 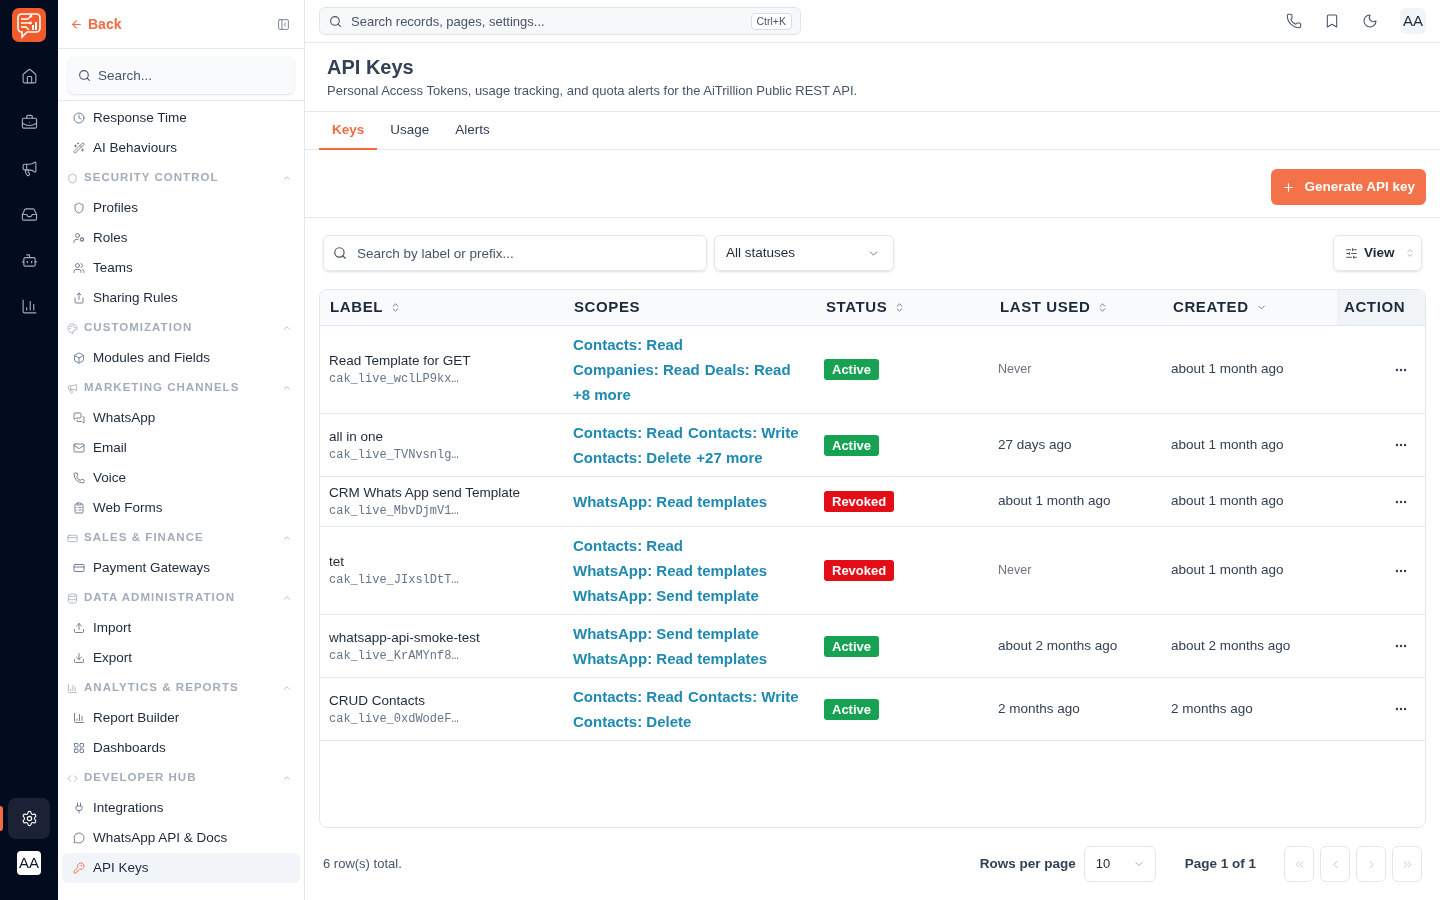 I want to click on sidebar-item: AI Behaviours, so click(x=181, y=148).